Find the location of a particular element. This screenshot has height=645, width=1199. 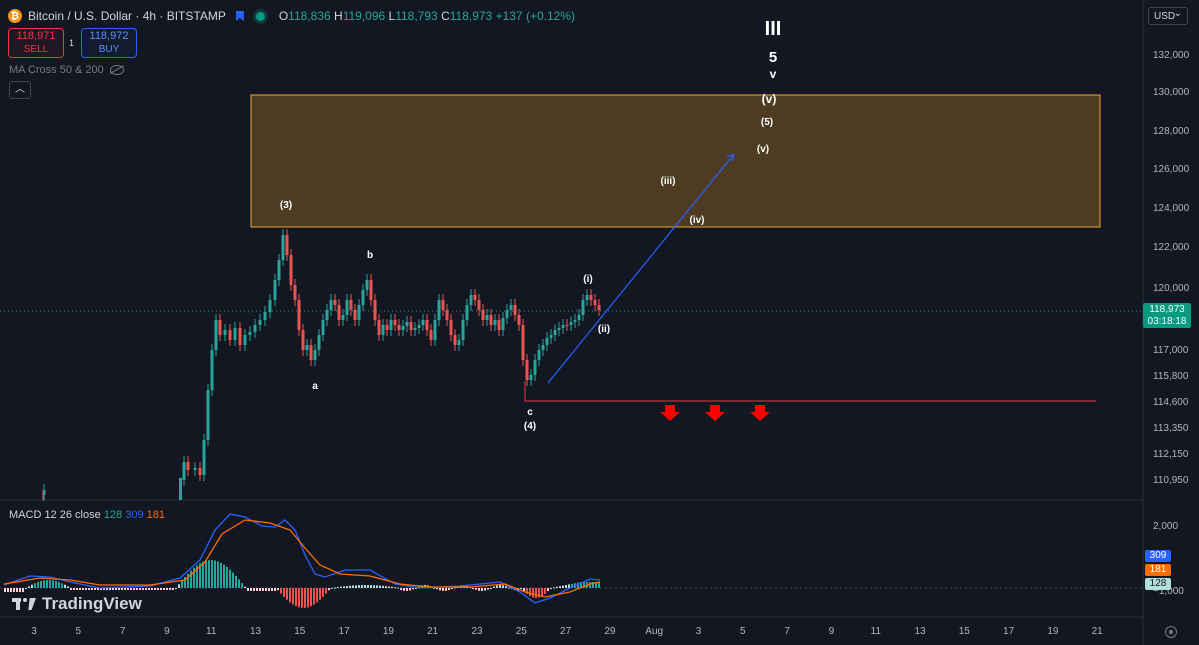

time-tick-label: 27 is located at coordinates (566, 631).